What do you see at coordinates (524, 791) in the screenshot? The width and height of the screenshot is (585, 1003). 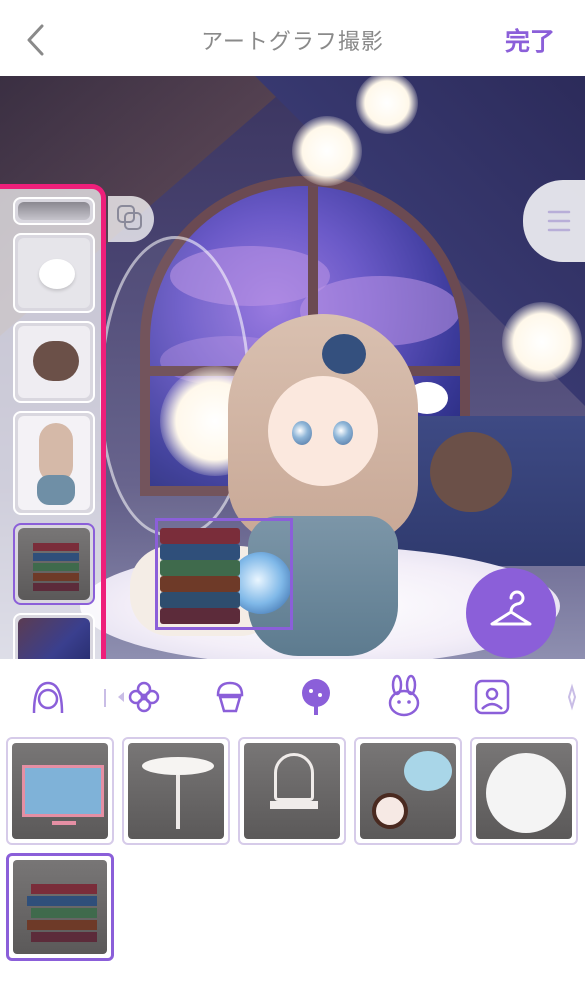 I see `item-white-round-rug` at bounding box center [524, 791].